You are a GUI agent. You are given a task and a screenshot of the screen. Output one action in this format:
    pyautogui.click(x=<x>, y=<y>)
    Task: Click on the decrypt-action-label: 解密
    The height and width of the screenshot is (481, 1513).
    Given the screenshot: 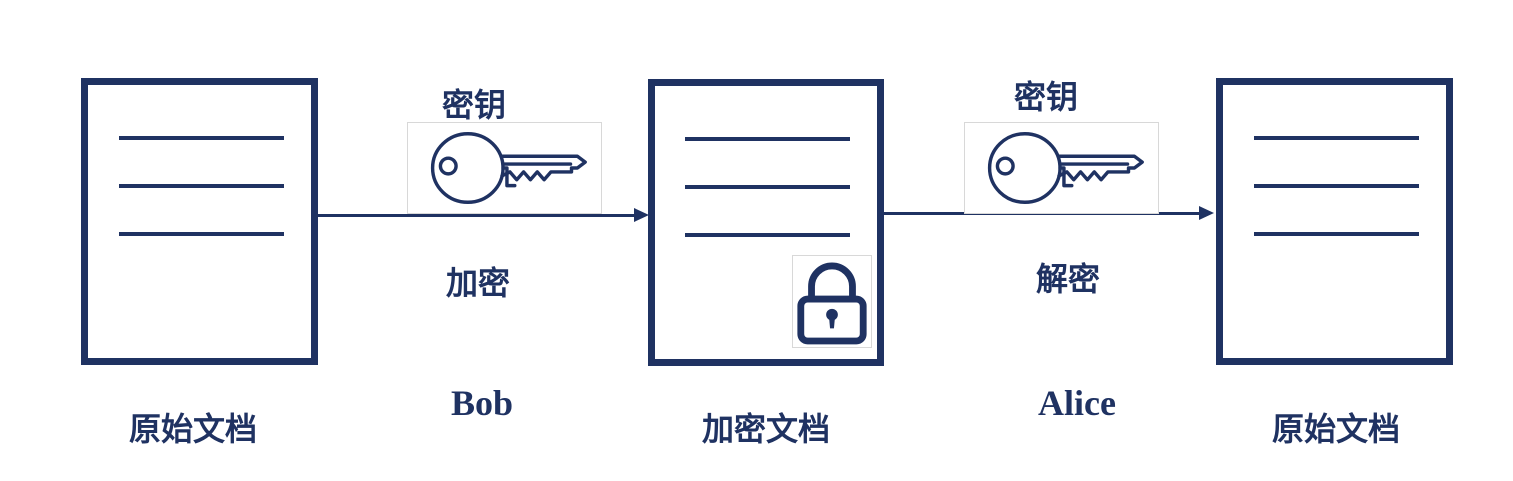 What is the action you would take?
    pyautogui.click(x=1068, y=279)
    